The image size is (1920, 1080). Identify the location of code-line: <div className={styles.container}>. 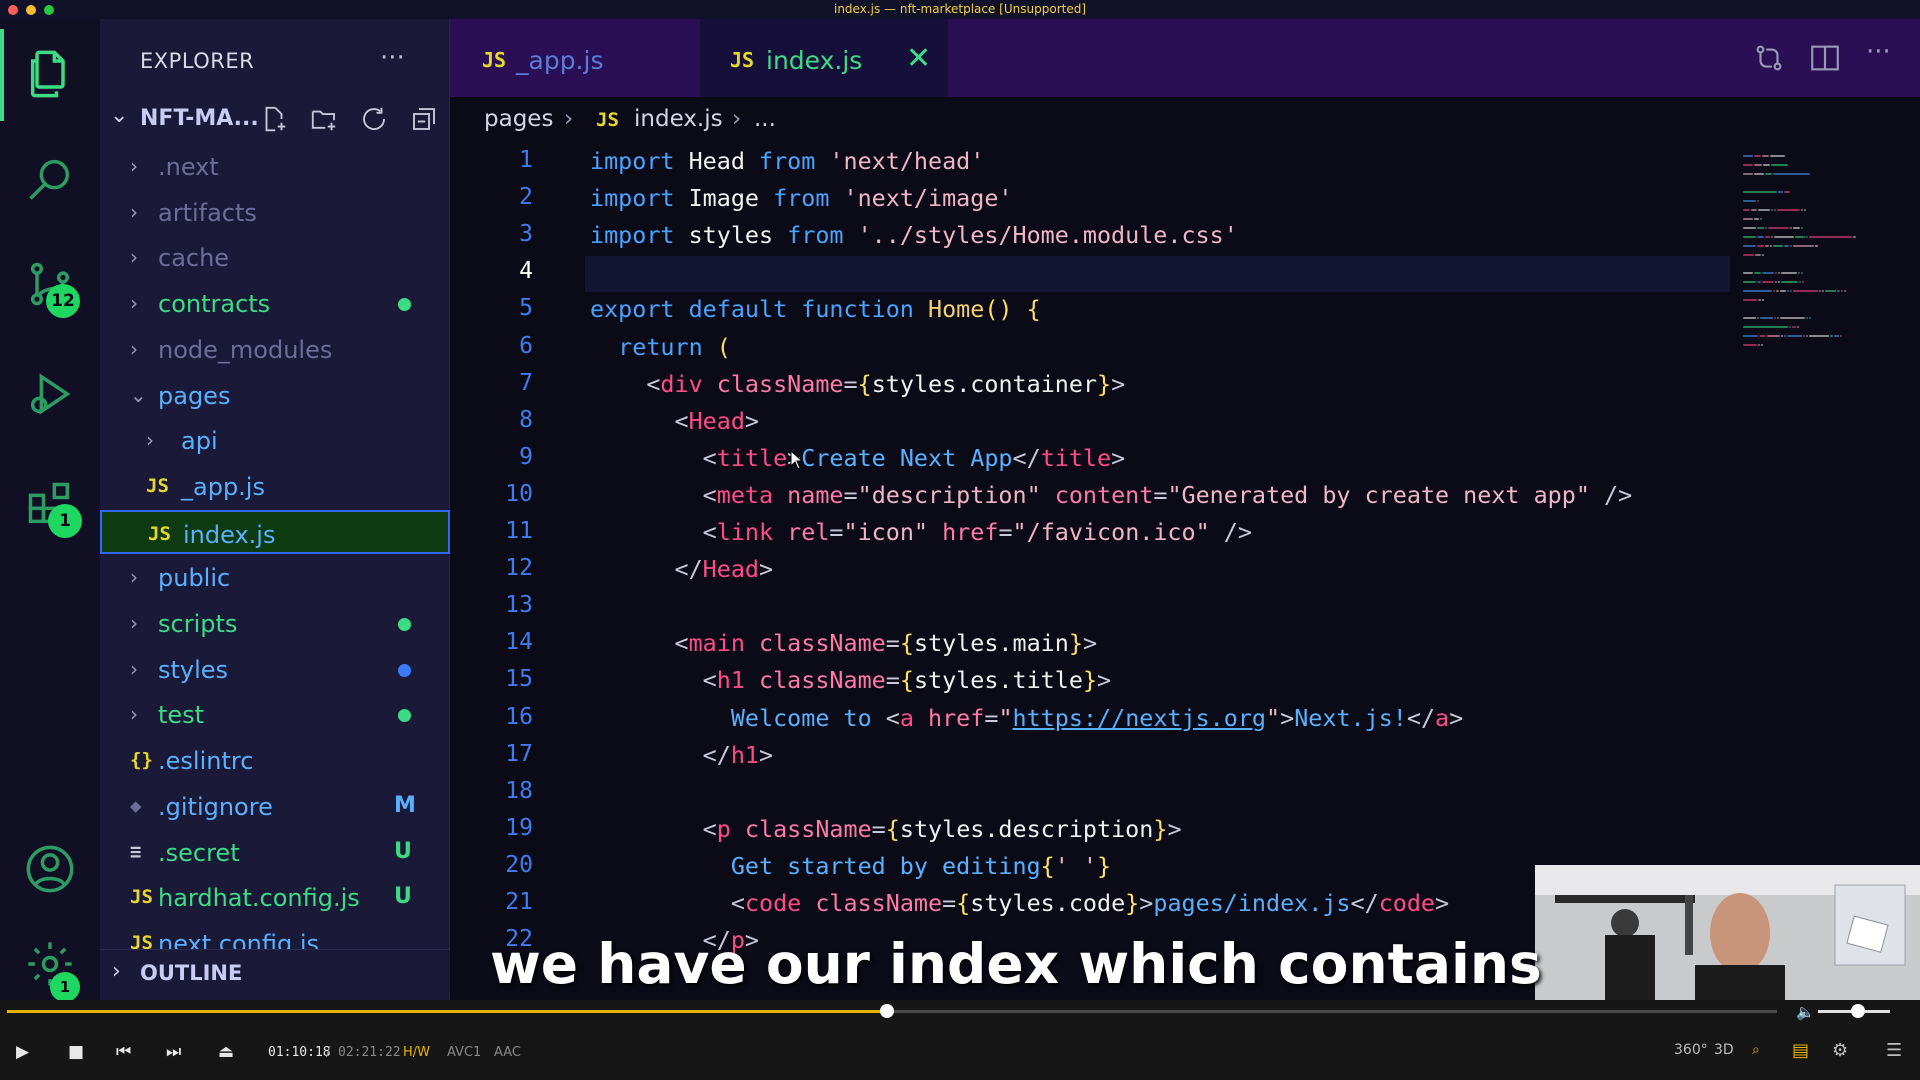
(858, 383).